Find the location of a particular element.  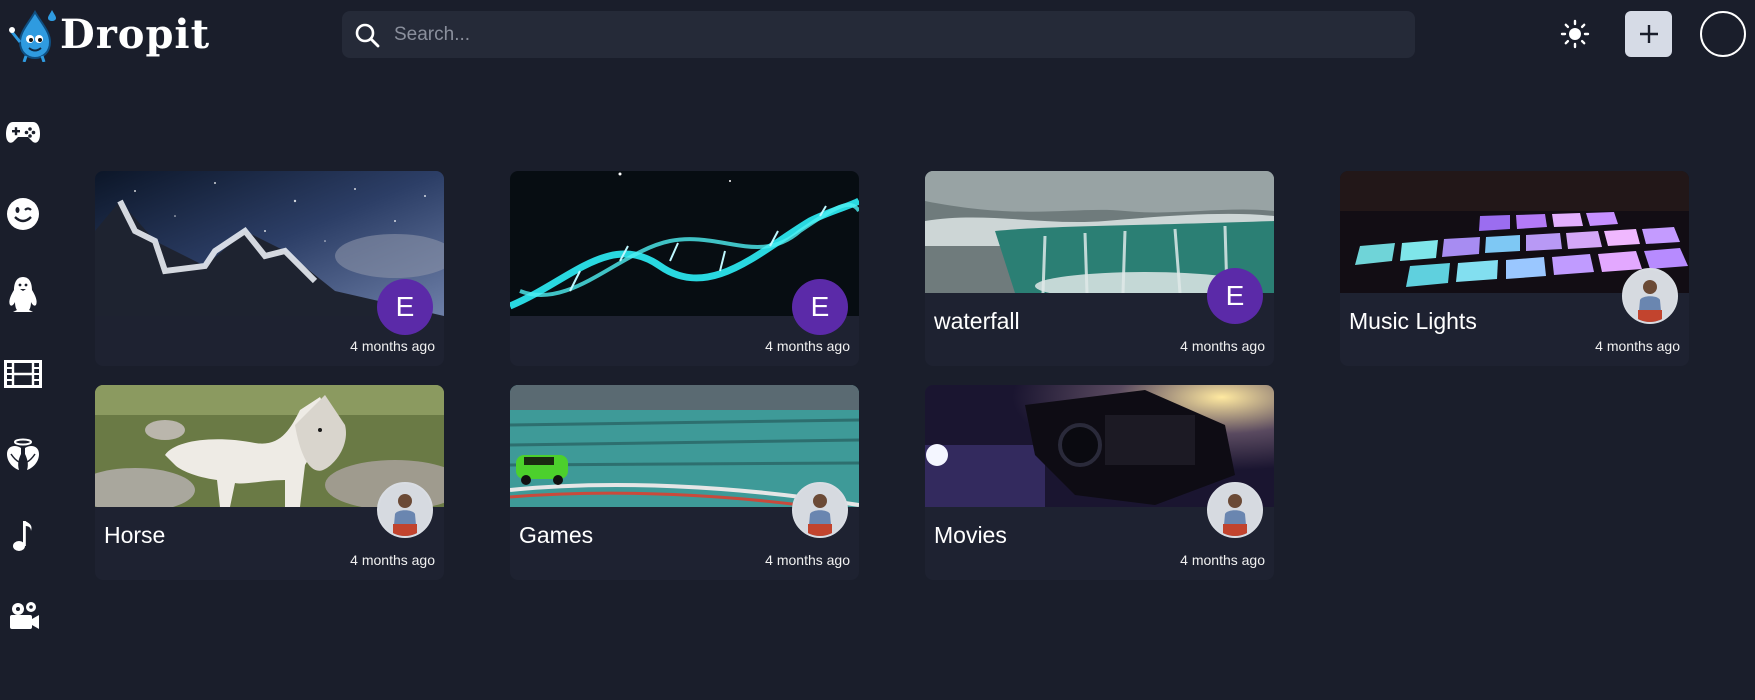

penguin-icon is located at coordinates (23, 294).